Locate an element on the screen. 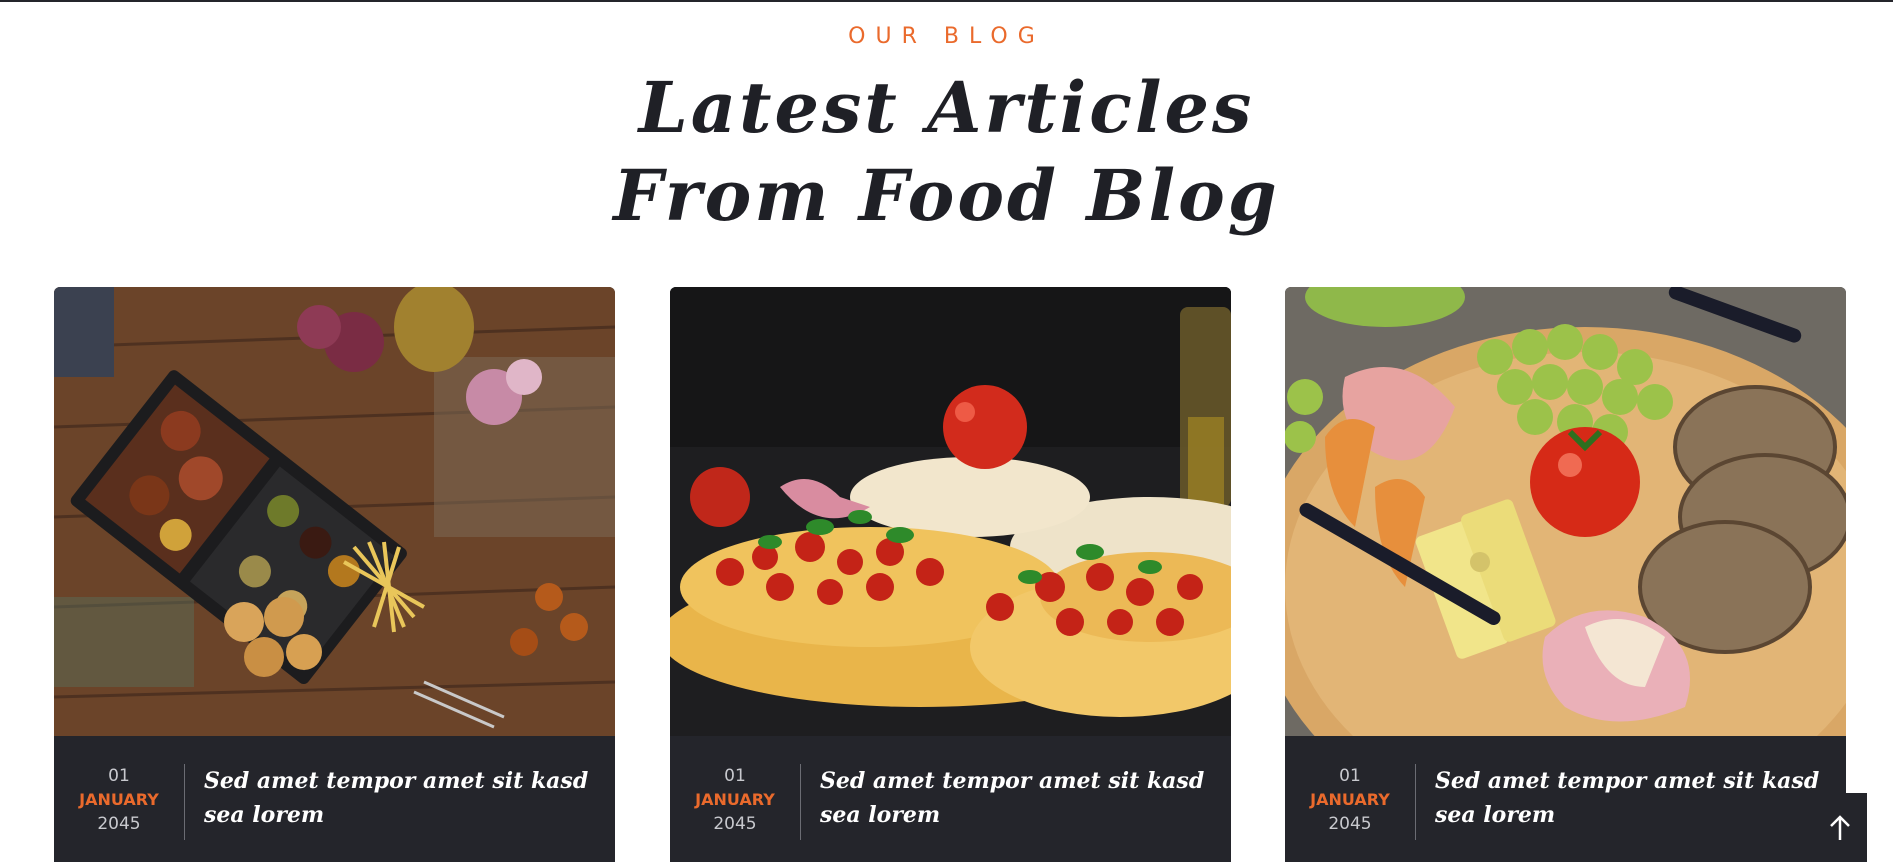  section-eyebrow: OUR BLOG is located at coordinates (946, 36).